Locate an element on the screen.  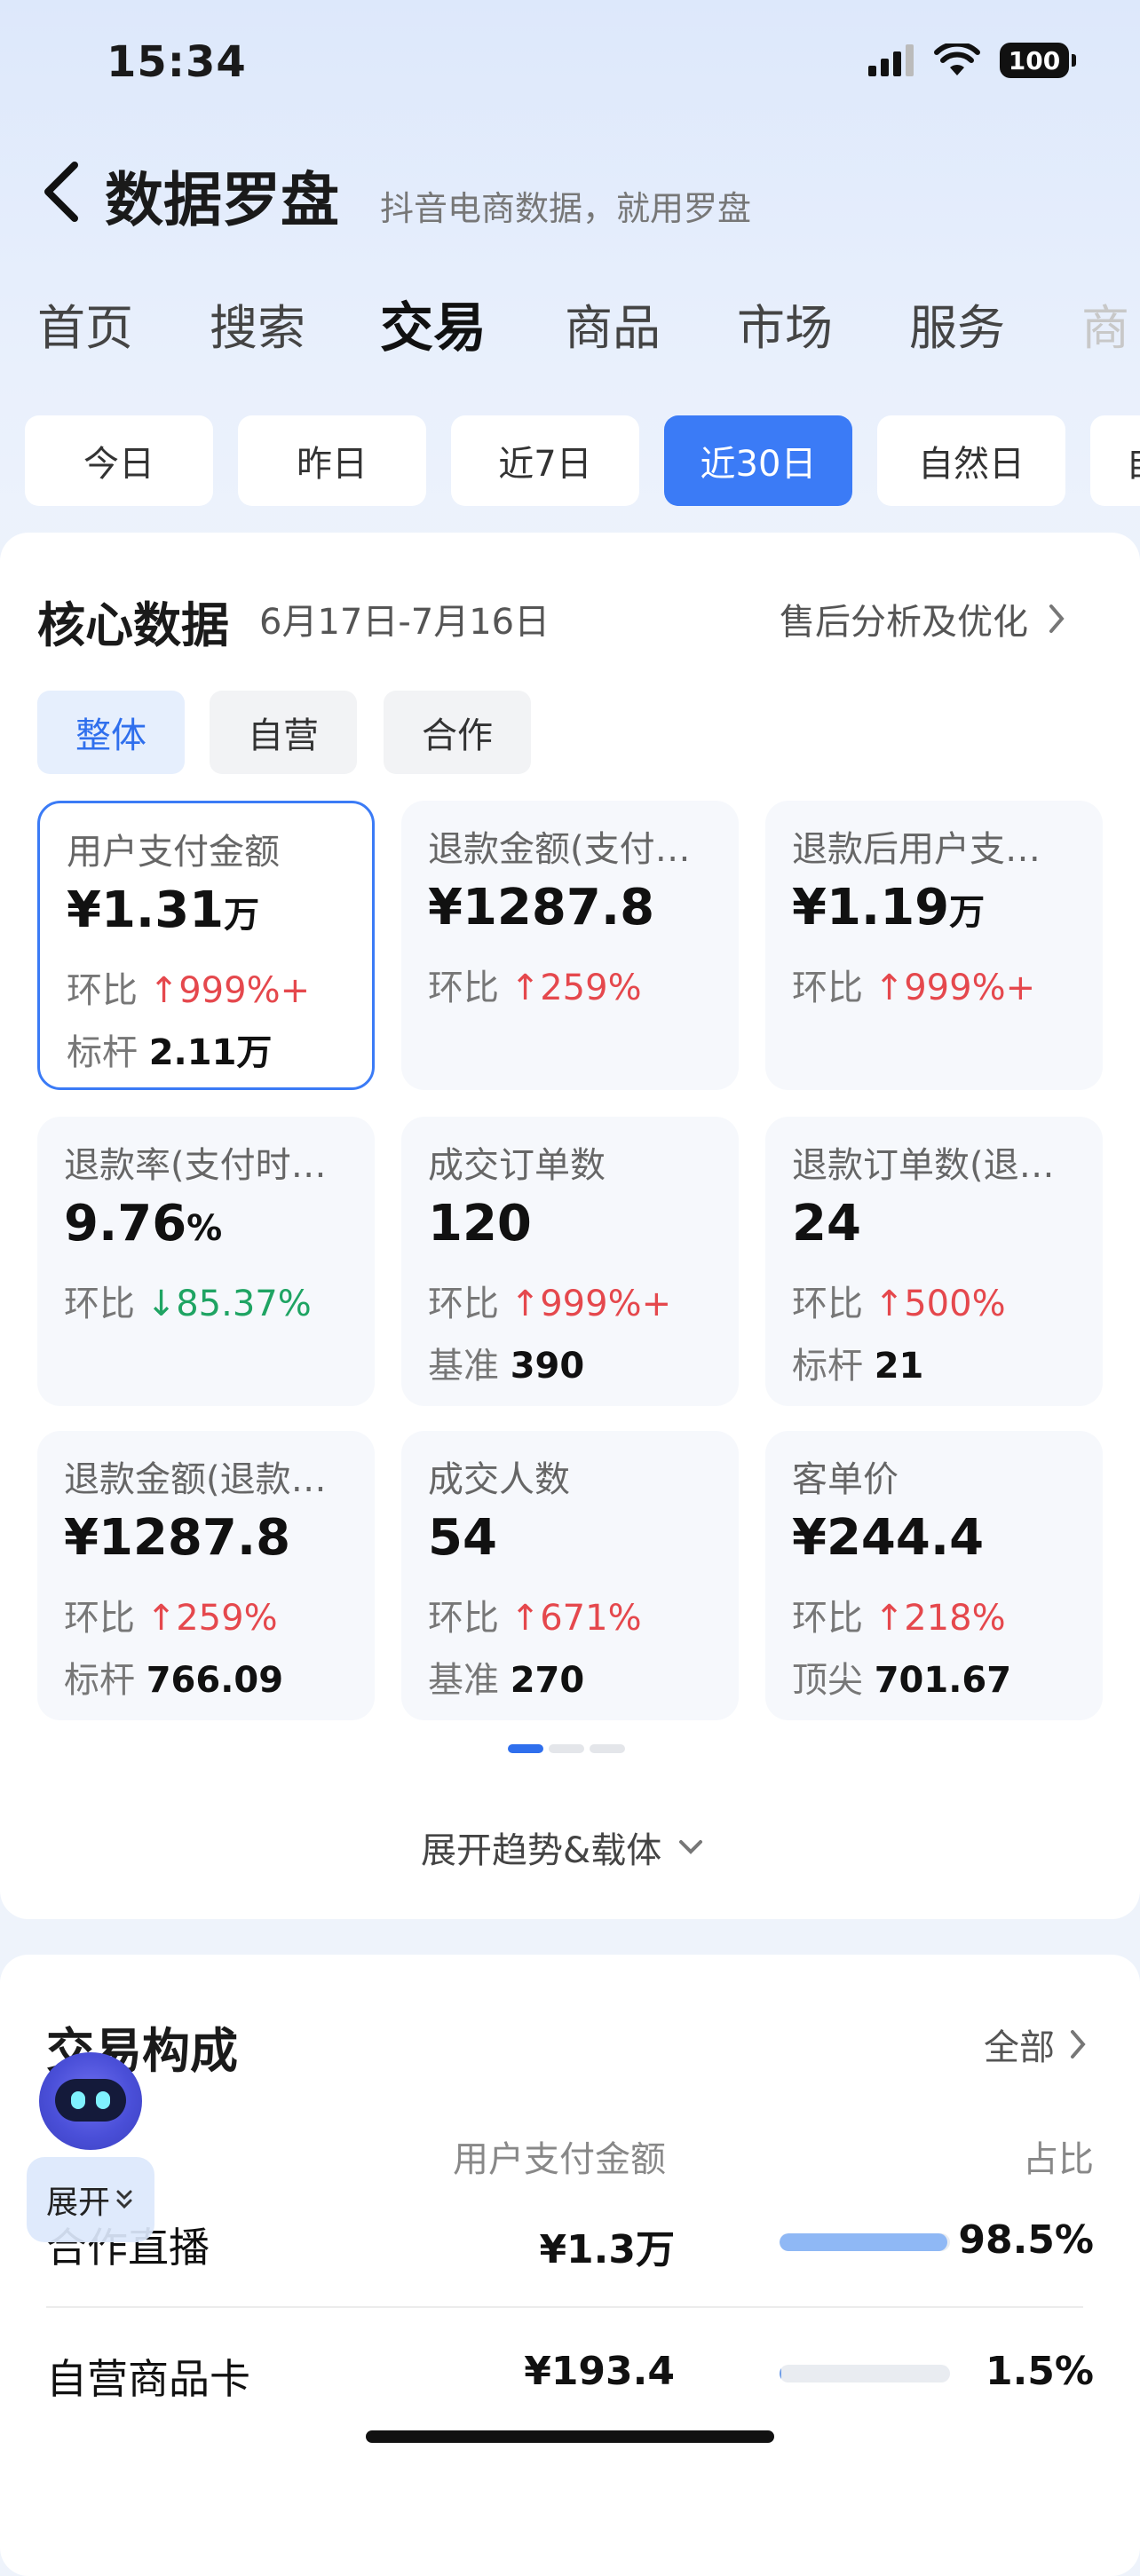
benchmark-value: 701.67 is located at coordinates (943, 1680).